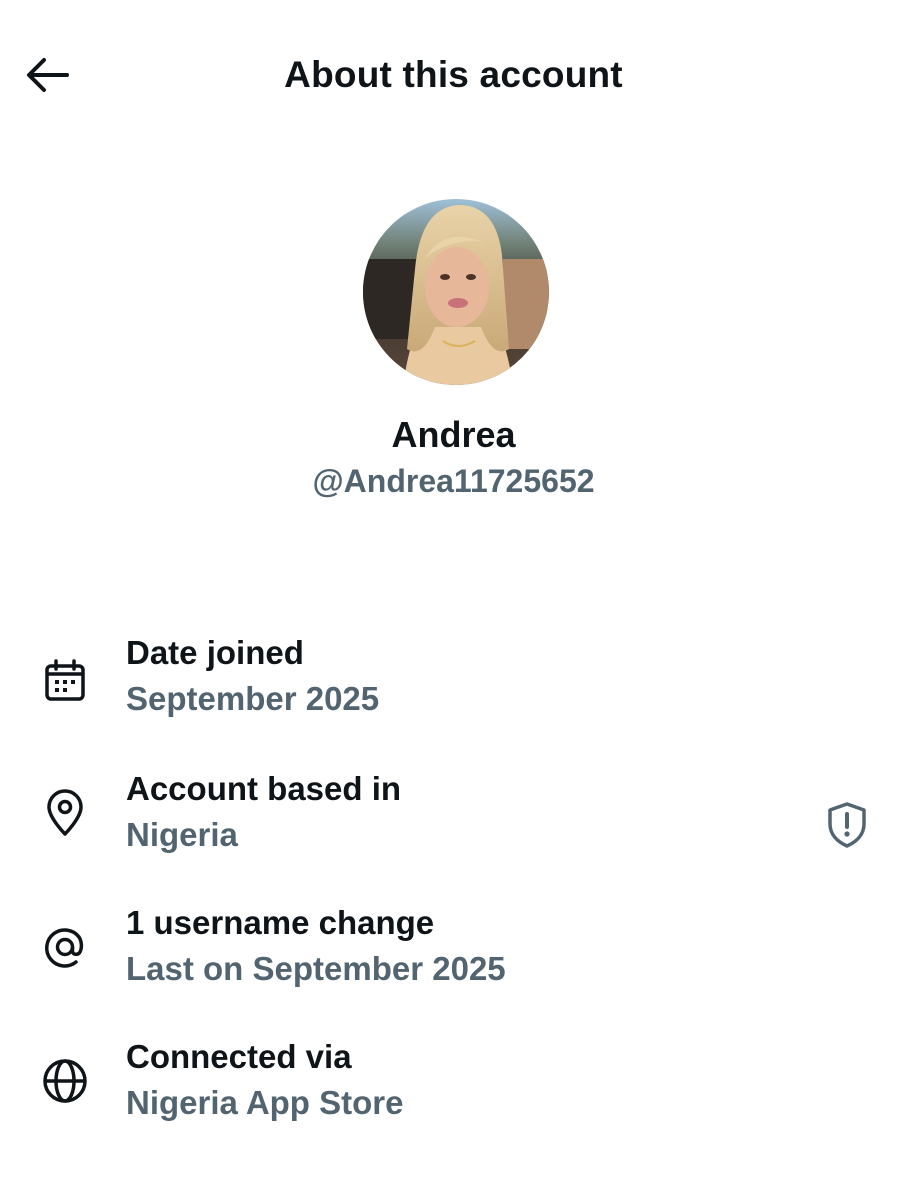  I want to click on account-based-in-row: Account based in Nigeria, so click(453, 820).